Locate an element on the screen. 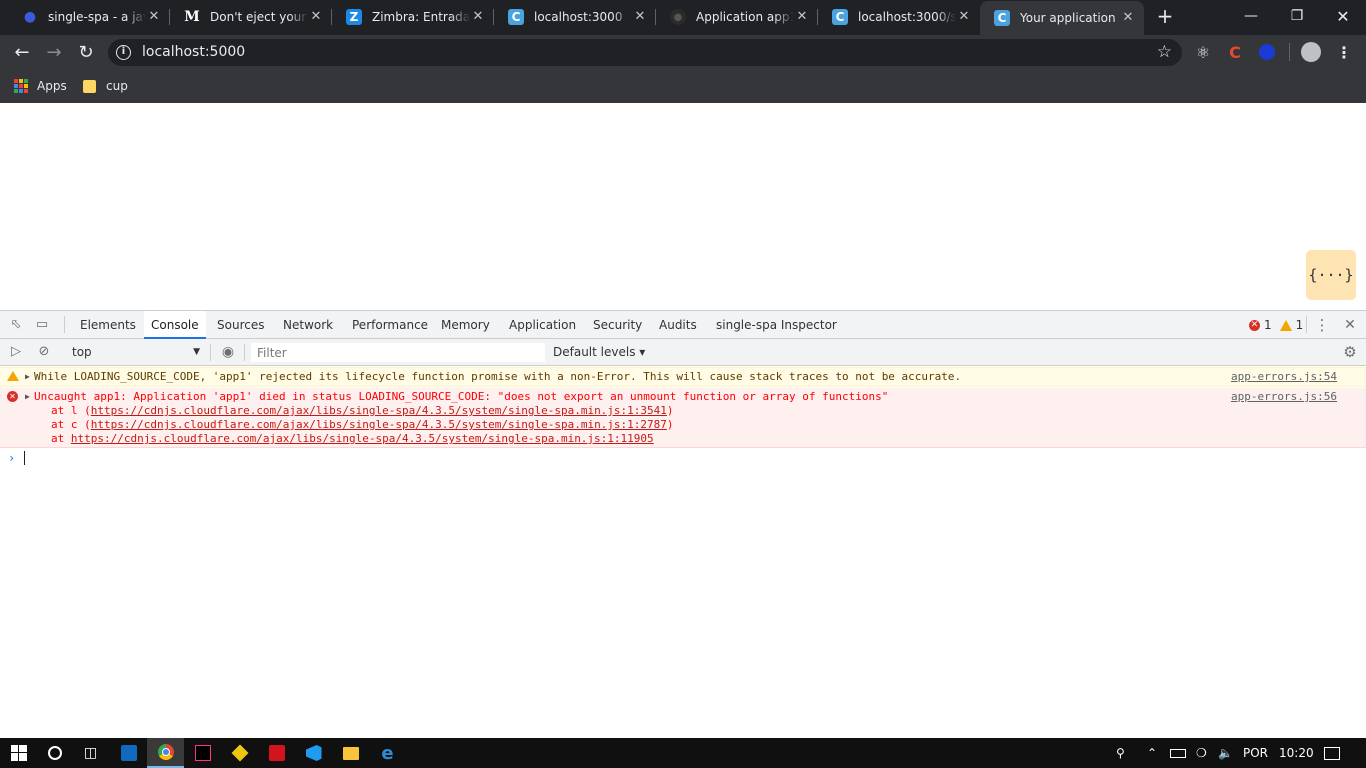  clock-time: 10:20 is located at coordinates (1296, 753).